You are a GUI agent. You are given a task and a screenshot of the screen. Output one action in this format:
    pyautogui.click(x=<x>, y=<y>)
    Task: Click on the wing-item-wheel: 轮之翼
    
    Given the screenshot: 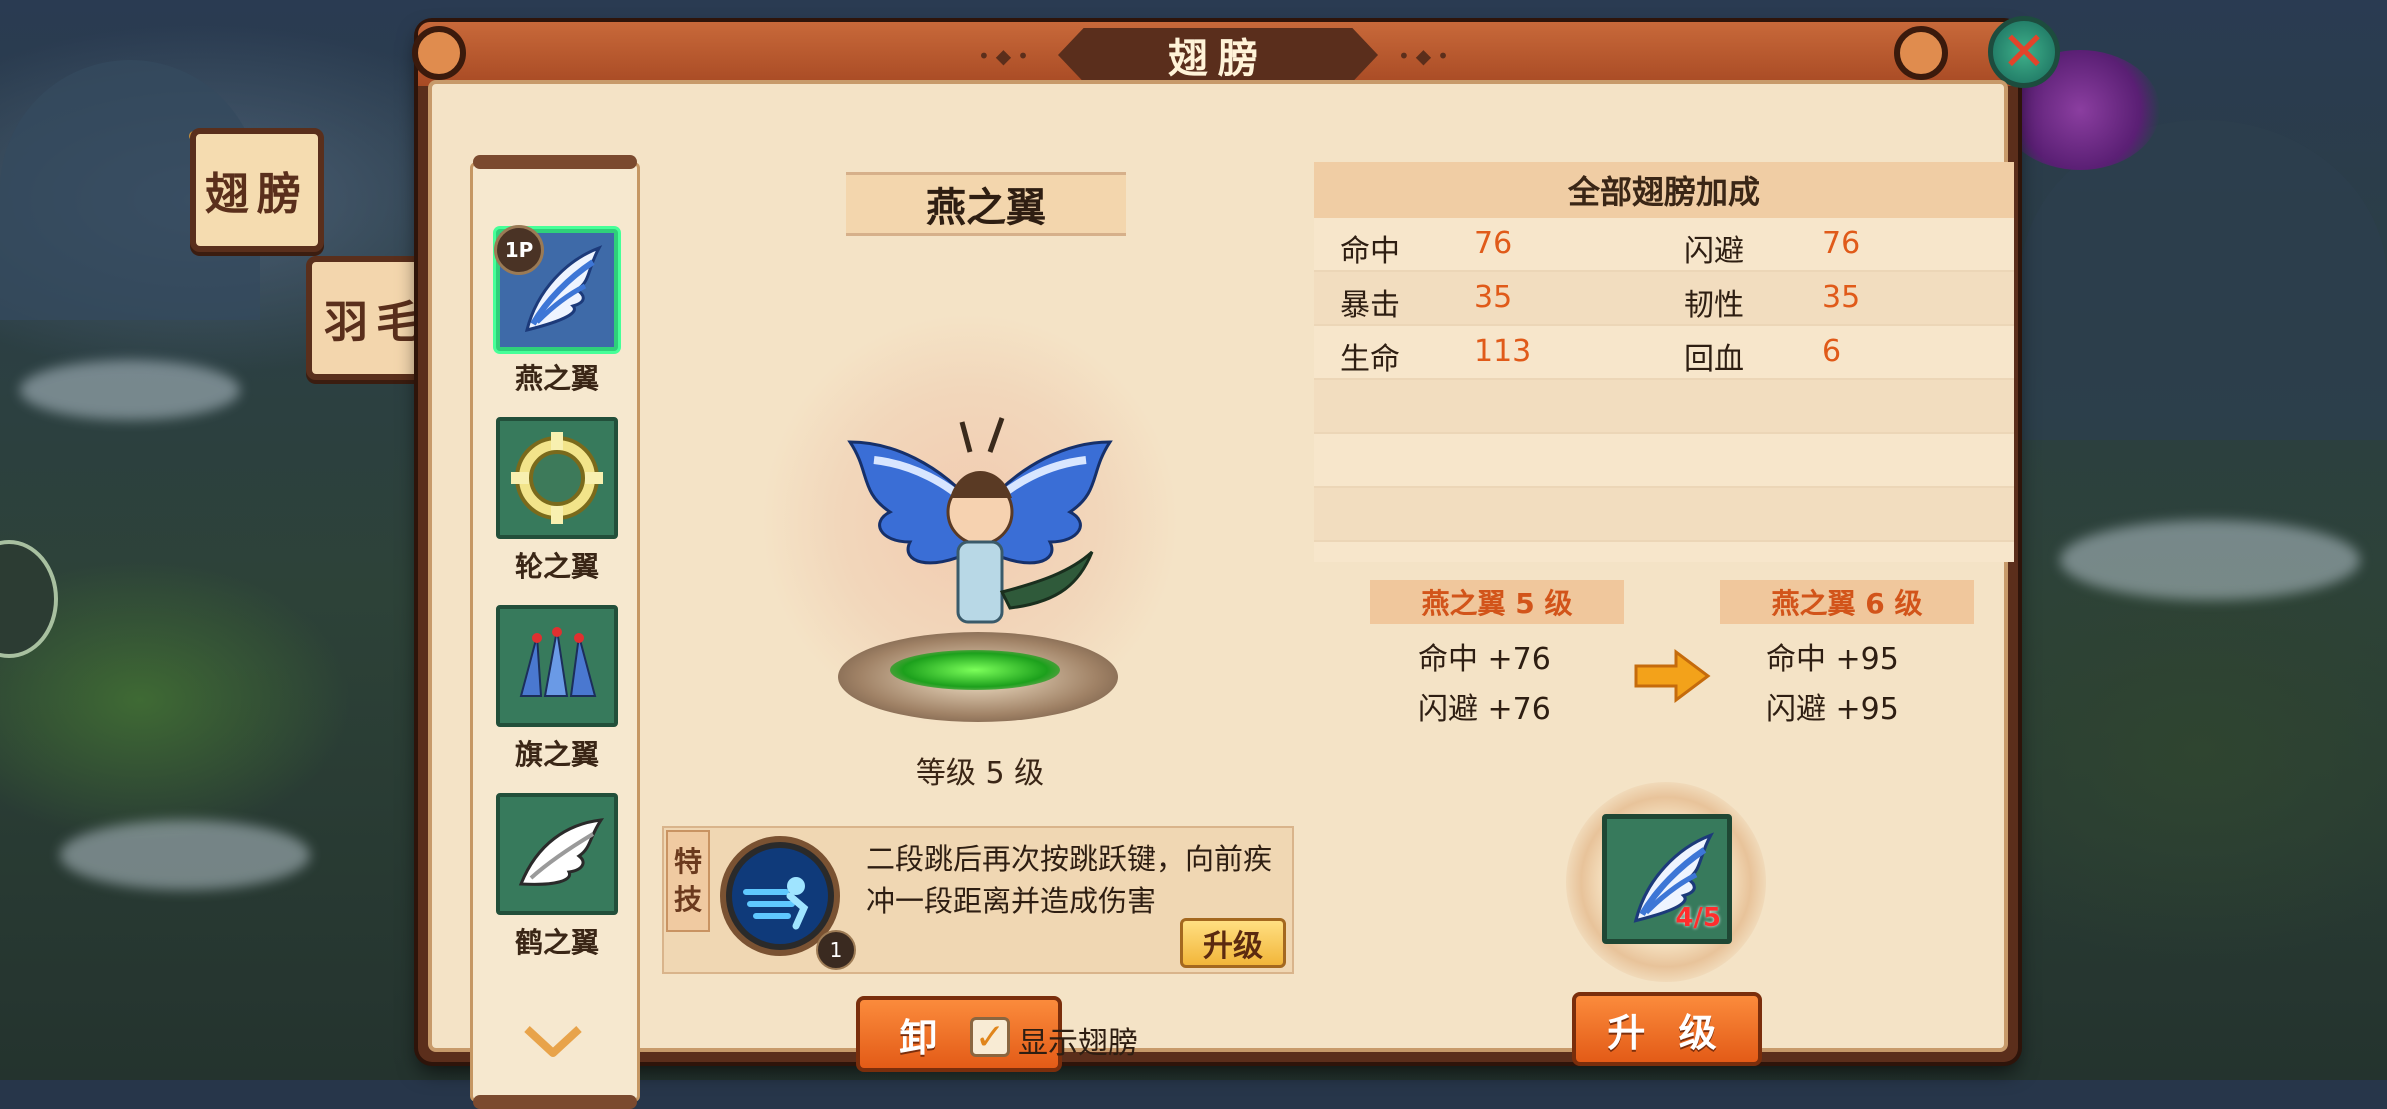 What is the action you would take?
    pyautogui.click(x=557, y=501)
    